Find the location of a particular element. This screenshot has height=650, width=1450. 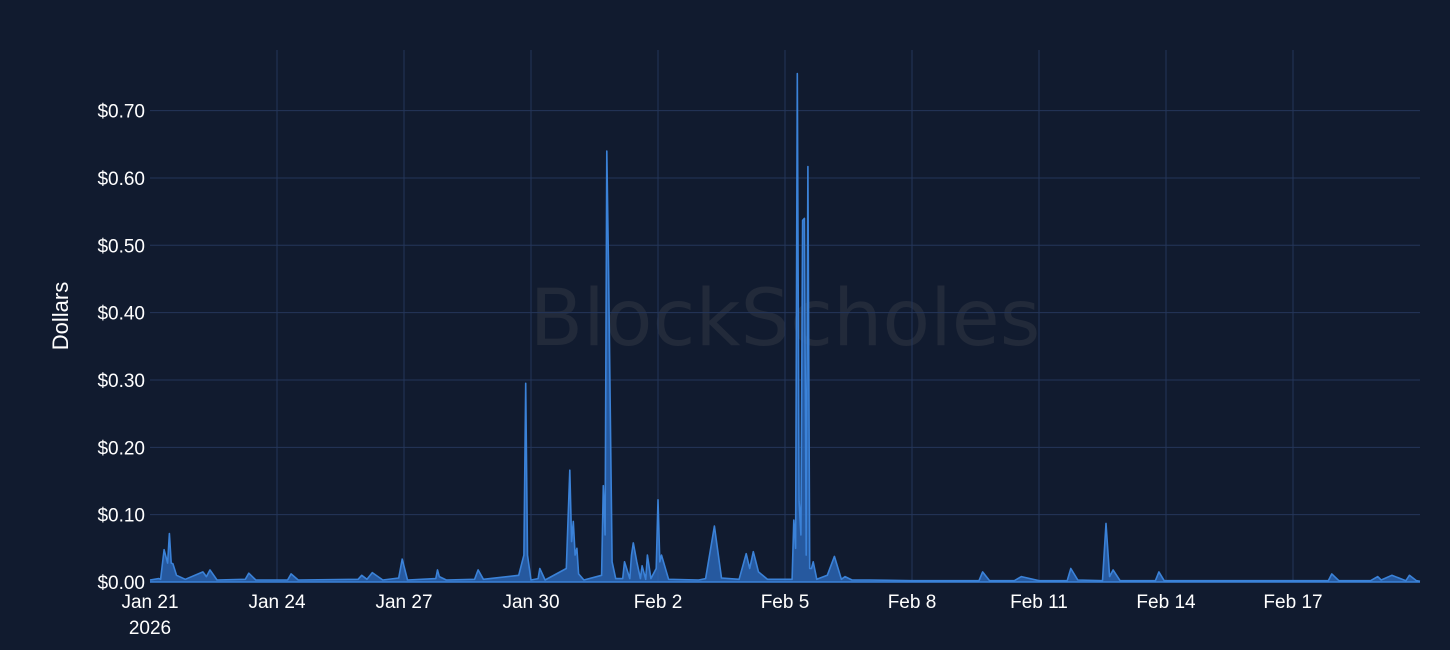

y-axis: $0.00 $0.10 $0.20 $0.30 $0.40 $0.50 $0.60 $0.70 is located at coordinates (121, 348).